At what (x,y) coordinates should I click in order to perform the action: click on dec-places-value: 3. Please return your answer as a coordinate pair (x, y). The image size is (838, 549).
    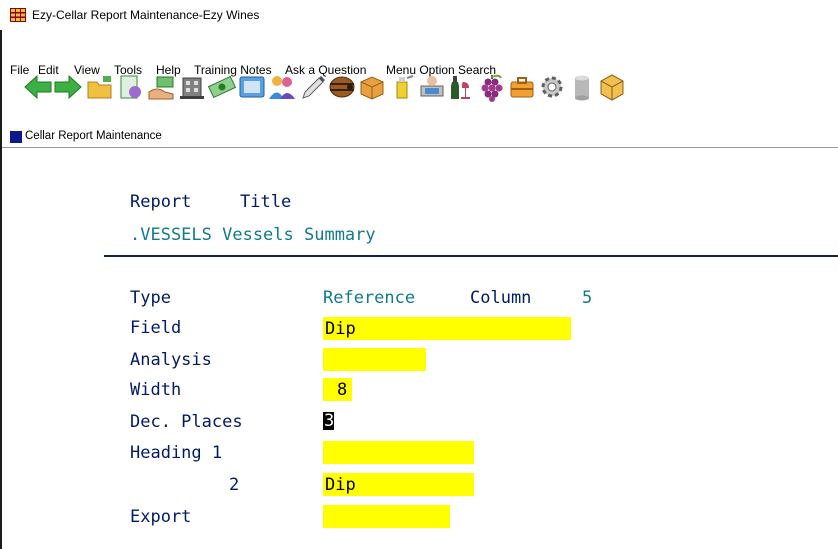
    Looking at the image, I should click on (329, 421).